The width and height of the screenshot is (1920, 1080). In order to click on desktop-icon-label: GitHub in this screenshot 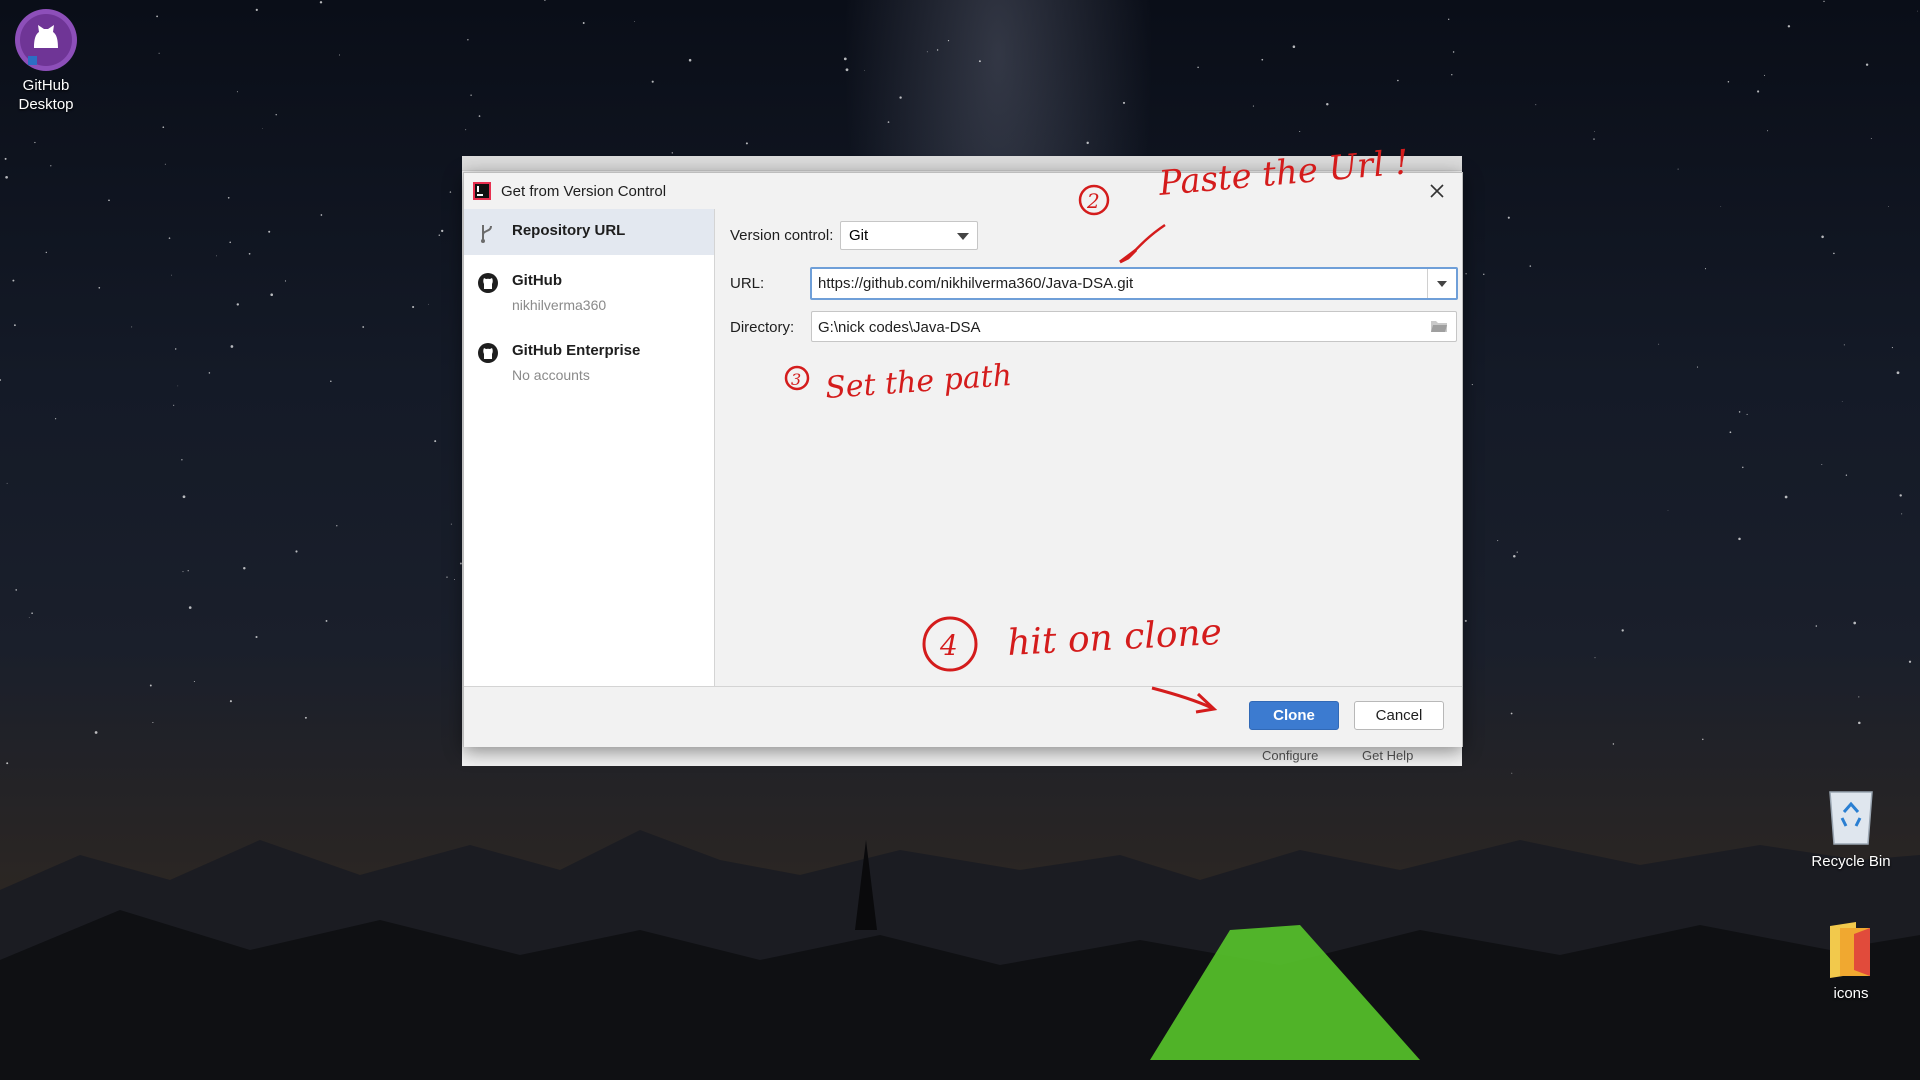, I will do `click(46, 85)`.